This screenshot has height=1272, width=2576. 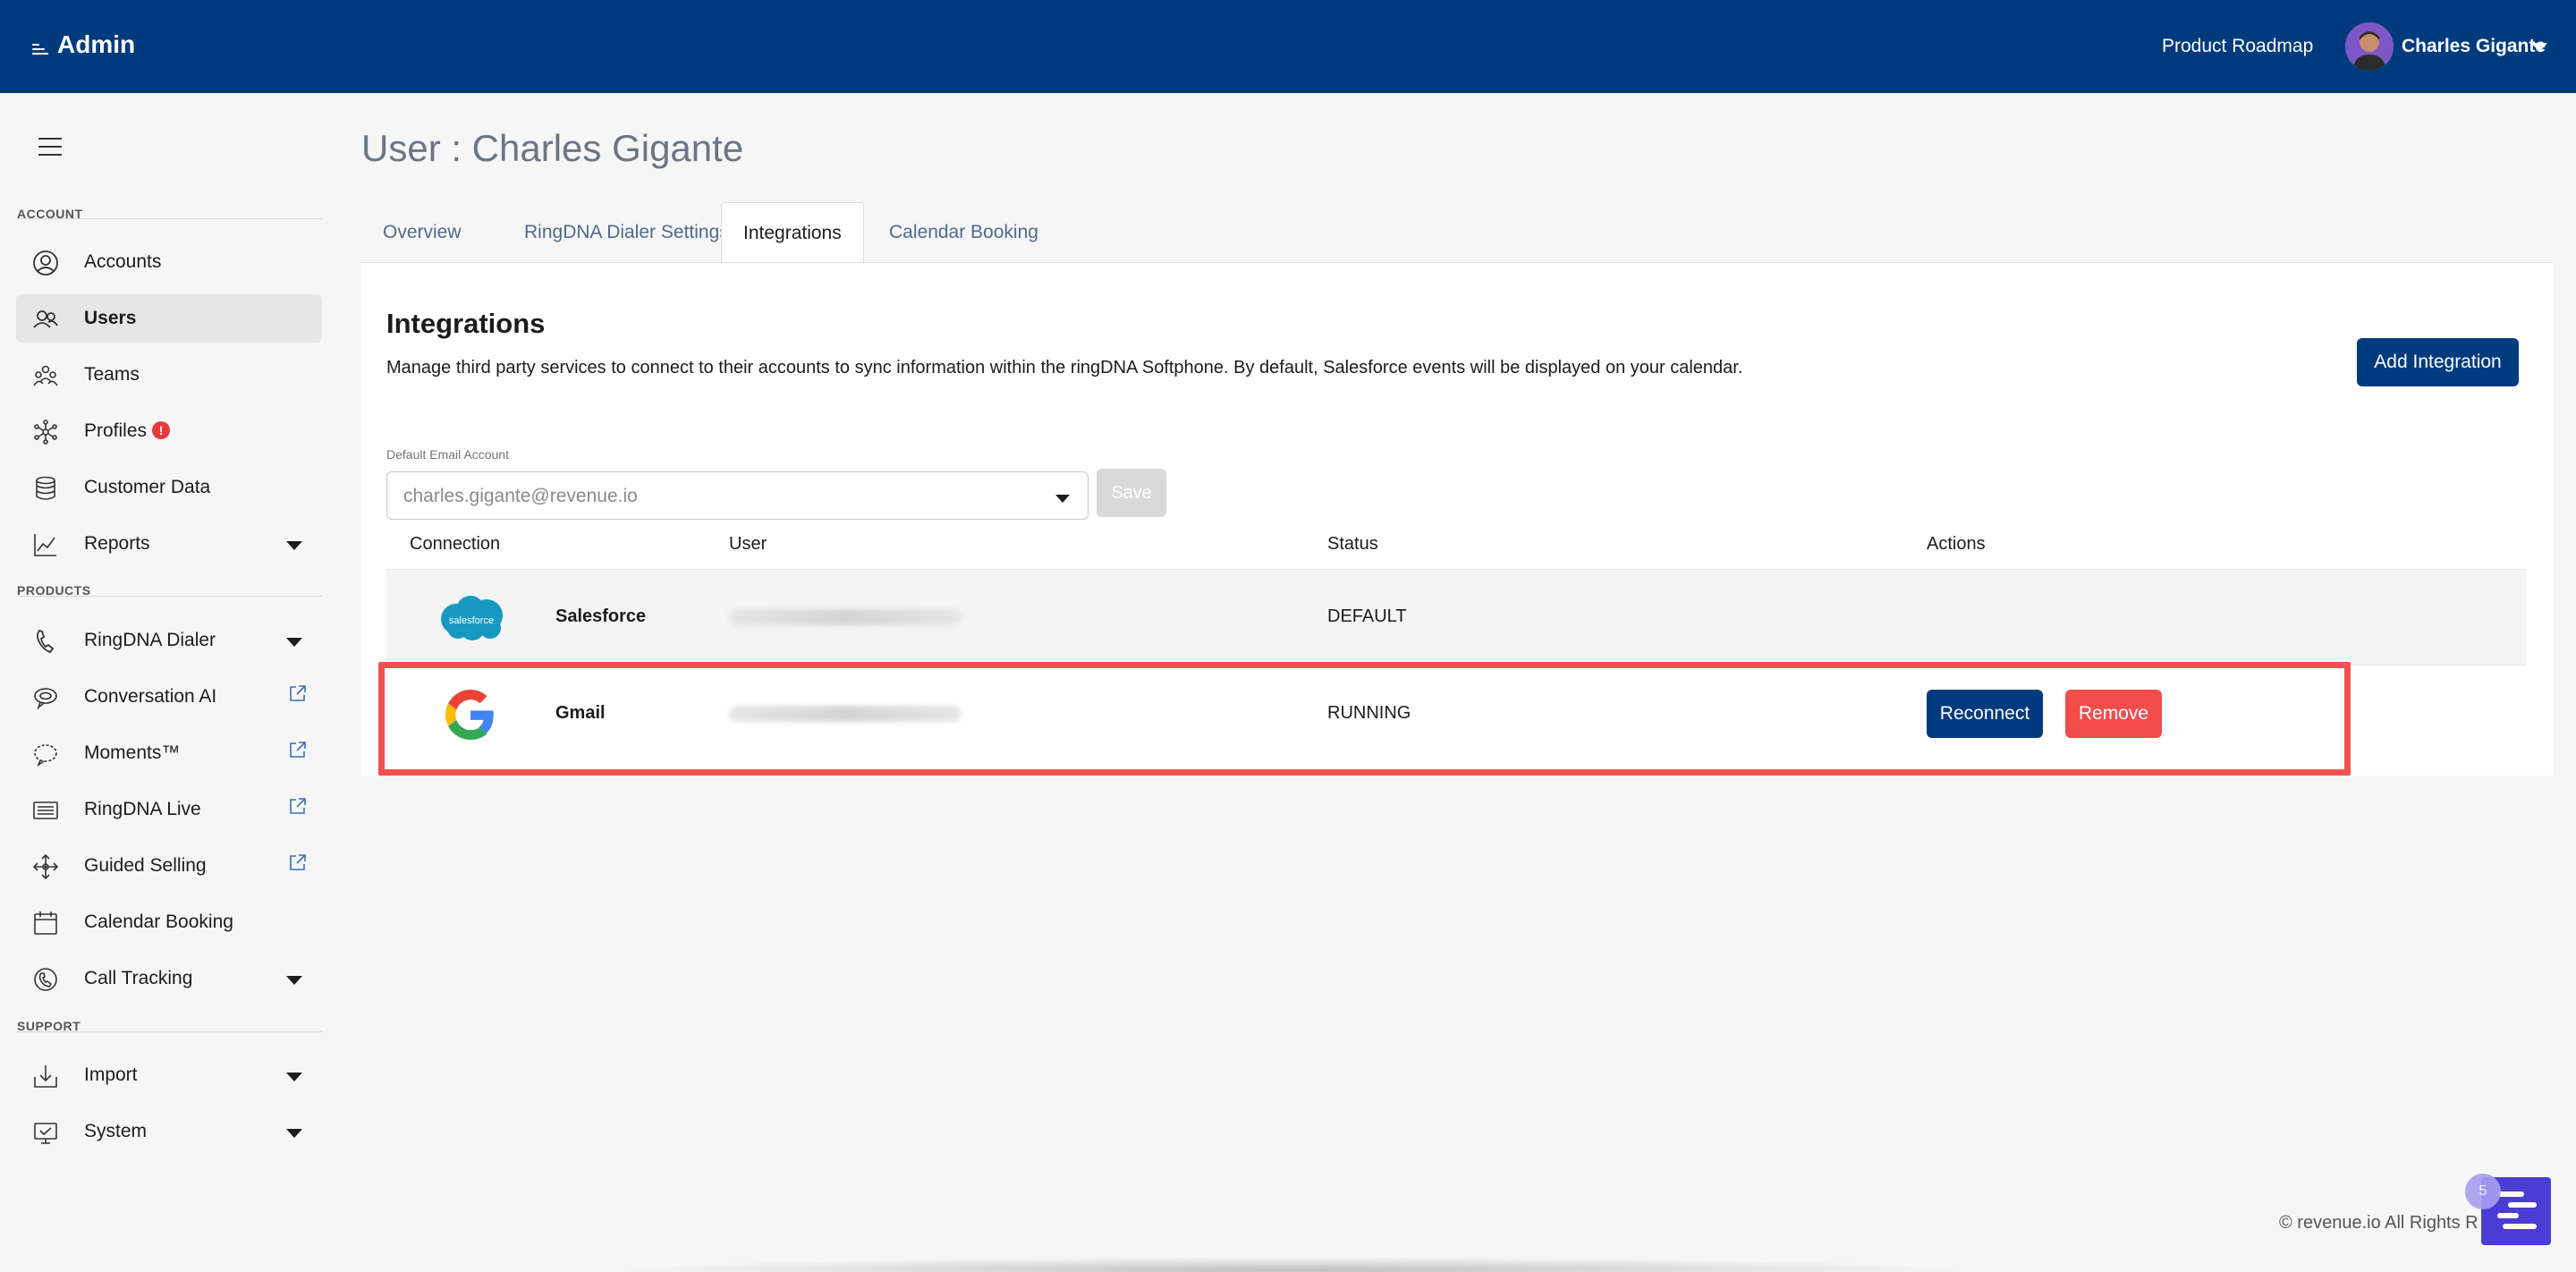 I want to click on sidebar-item-label-wrap: Profiles!, so click(x=127, y=431).